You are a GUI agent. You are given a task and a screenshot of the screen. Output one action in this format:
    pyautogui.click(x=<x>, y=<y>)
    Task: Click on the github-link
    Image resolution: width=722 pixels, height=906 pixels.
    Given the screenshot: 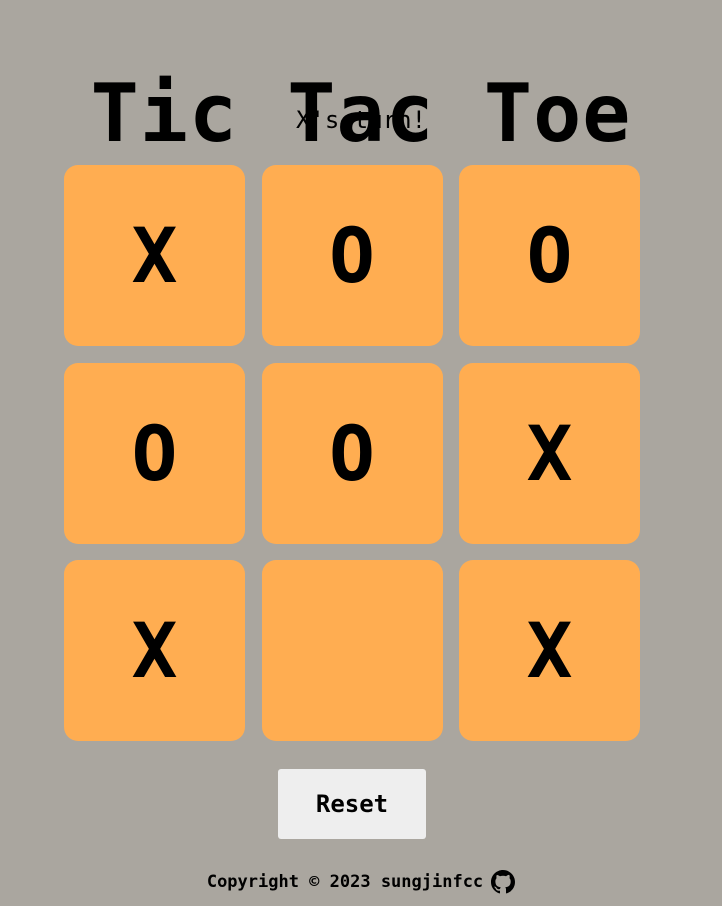 What is the action you would take?
    pyautogui.click(x=503, y=882)
    